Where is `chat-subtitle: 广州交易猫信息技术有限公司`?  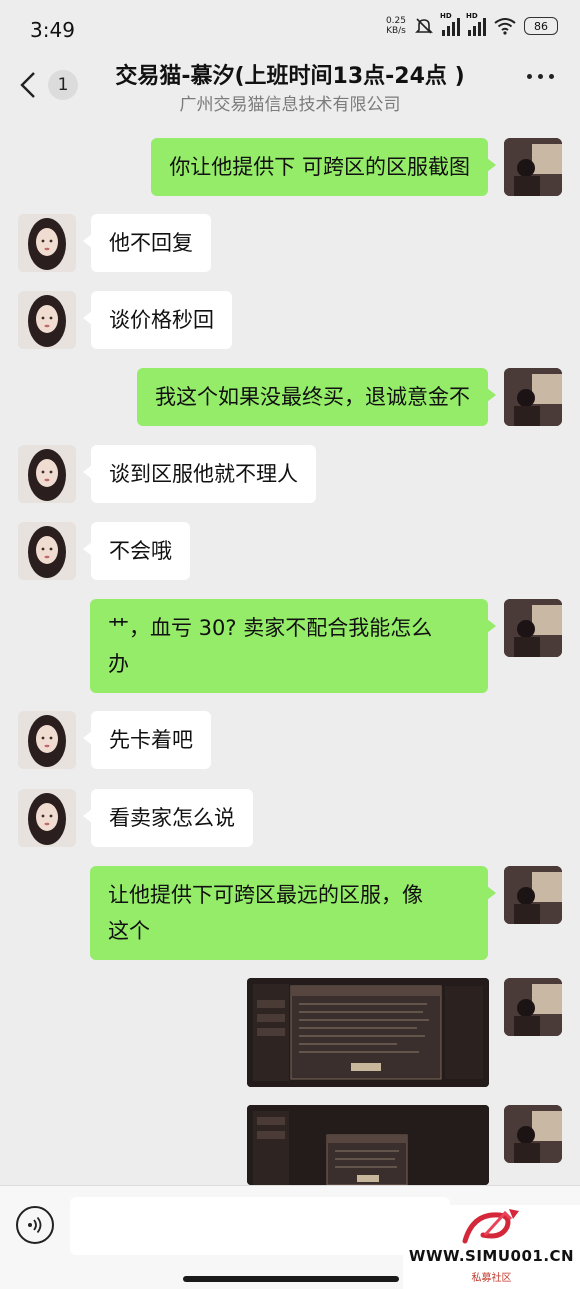
chat-subtitle: 广州交易猫信息技术有限公司 is located at coordinates (290, 105).